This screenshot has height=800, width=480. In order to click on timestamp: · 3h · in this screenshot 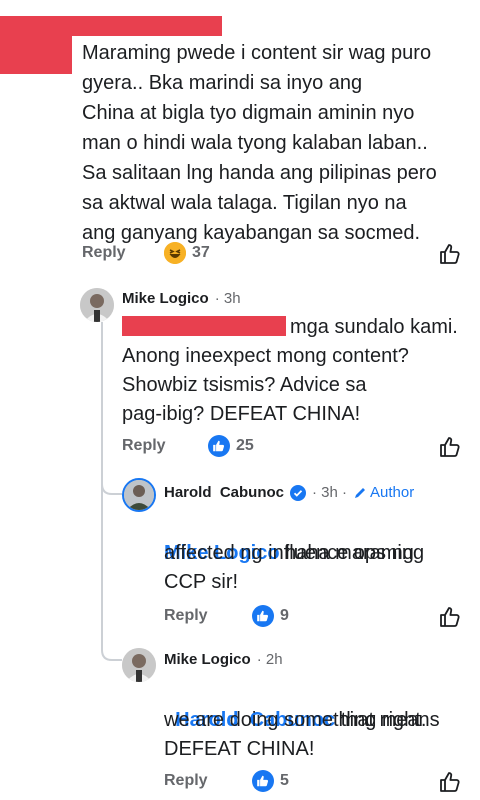, I will do `click(330, 492)`.